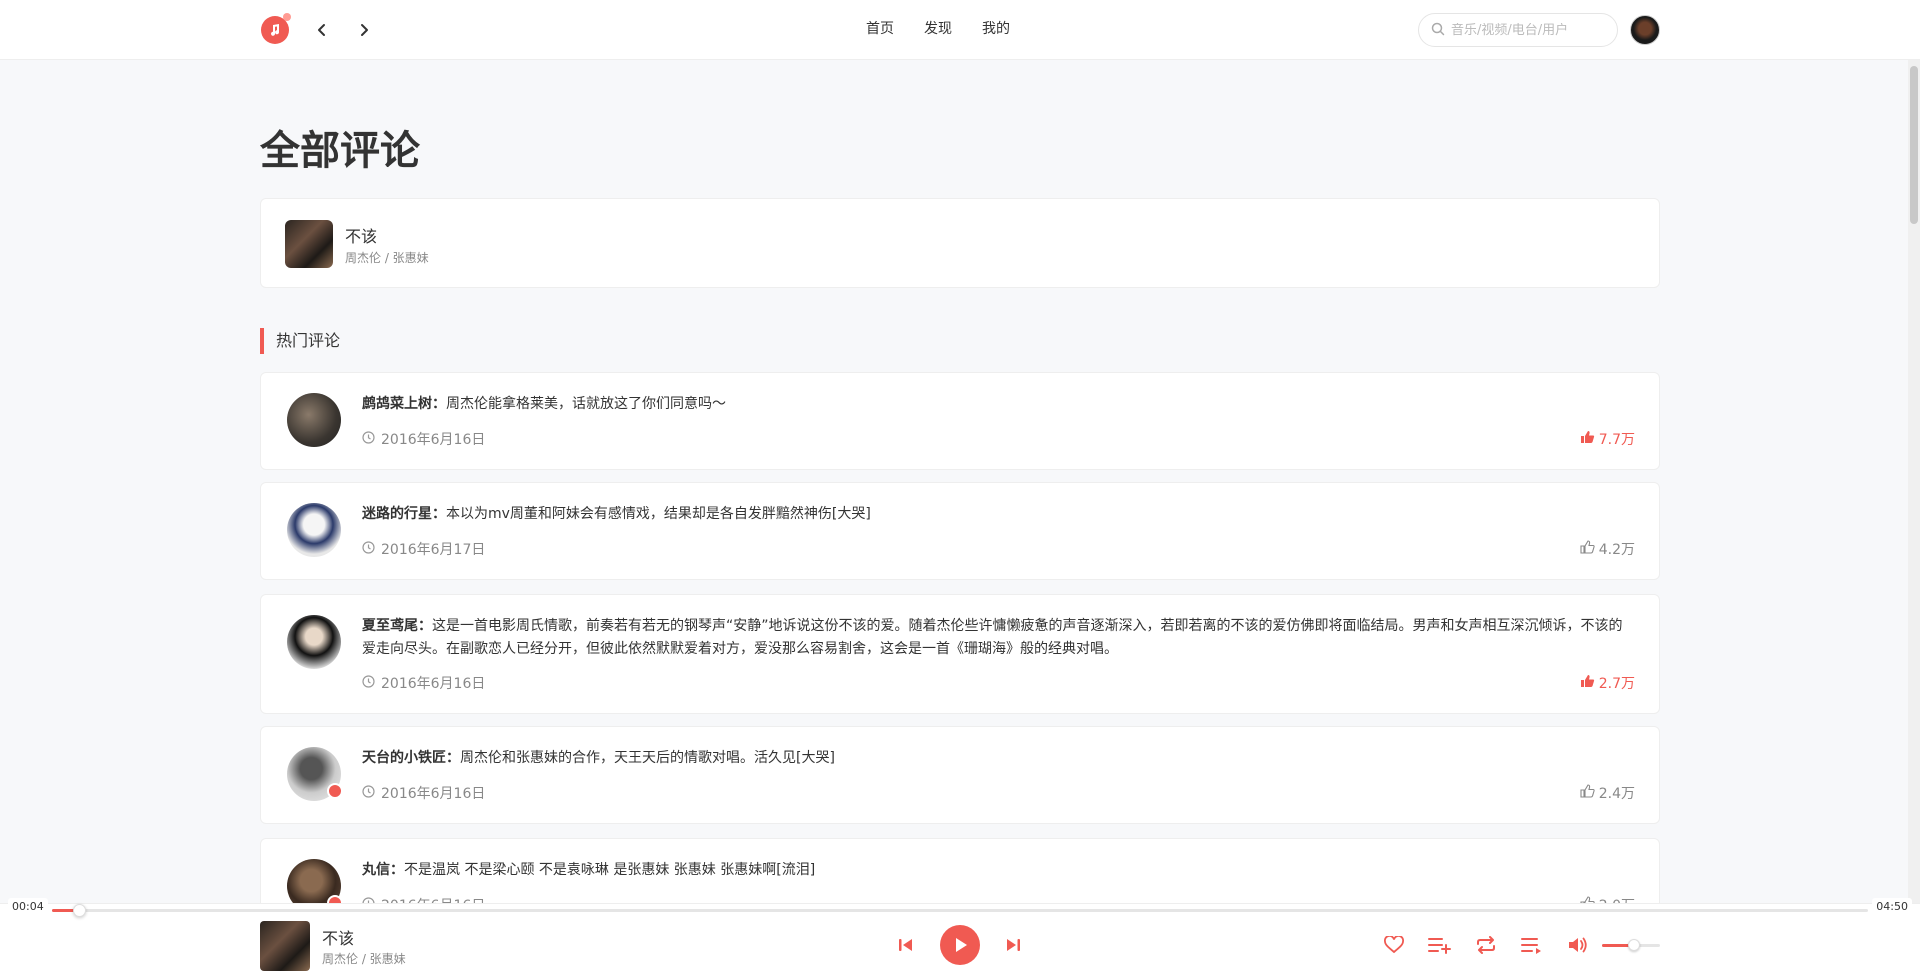 The image size is (1920, 979). I want to click on add-to-playlist-icon, so click(1440, 945).